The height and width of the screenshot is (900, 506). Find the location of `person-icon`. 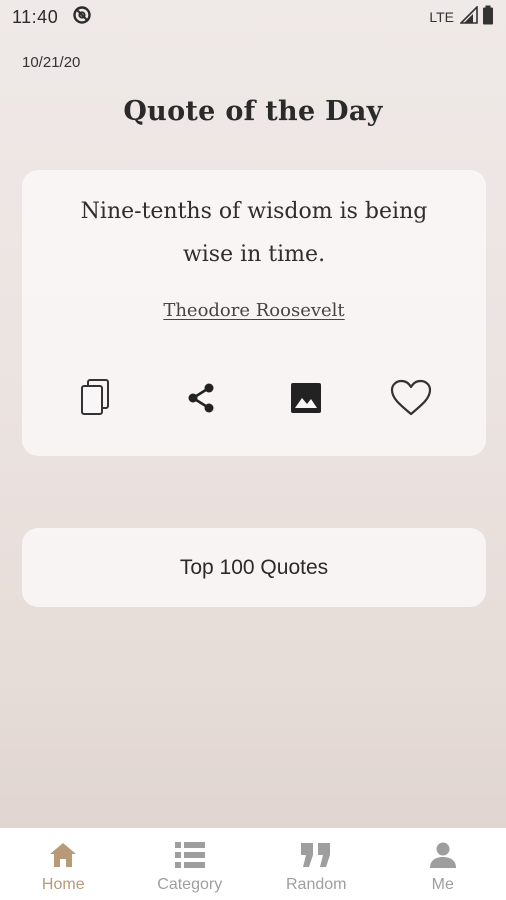

person-icon is located at coordinates (443, 855).